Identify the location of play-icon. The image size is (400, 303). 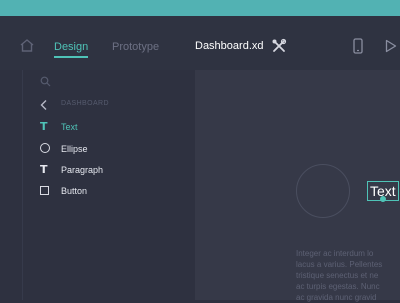
(391, 48).